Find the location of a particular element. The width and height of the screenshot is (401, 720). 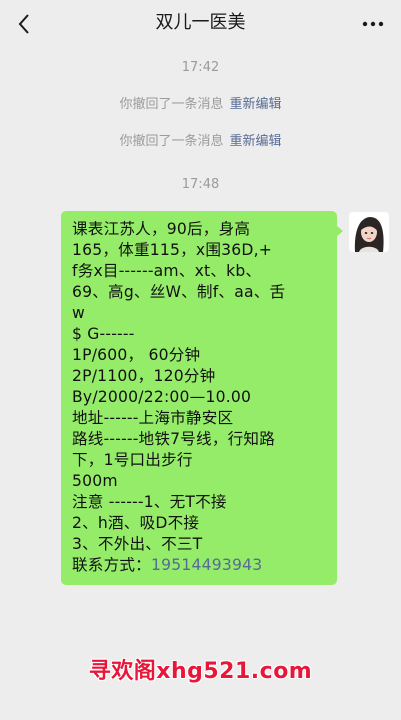

message-line: w is located at coordinates (78, 313).